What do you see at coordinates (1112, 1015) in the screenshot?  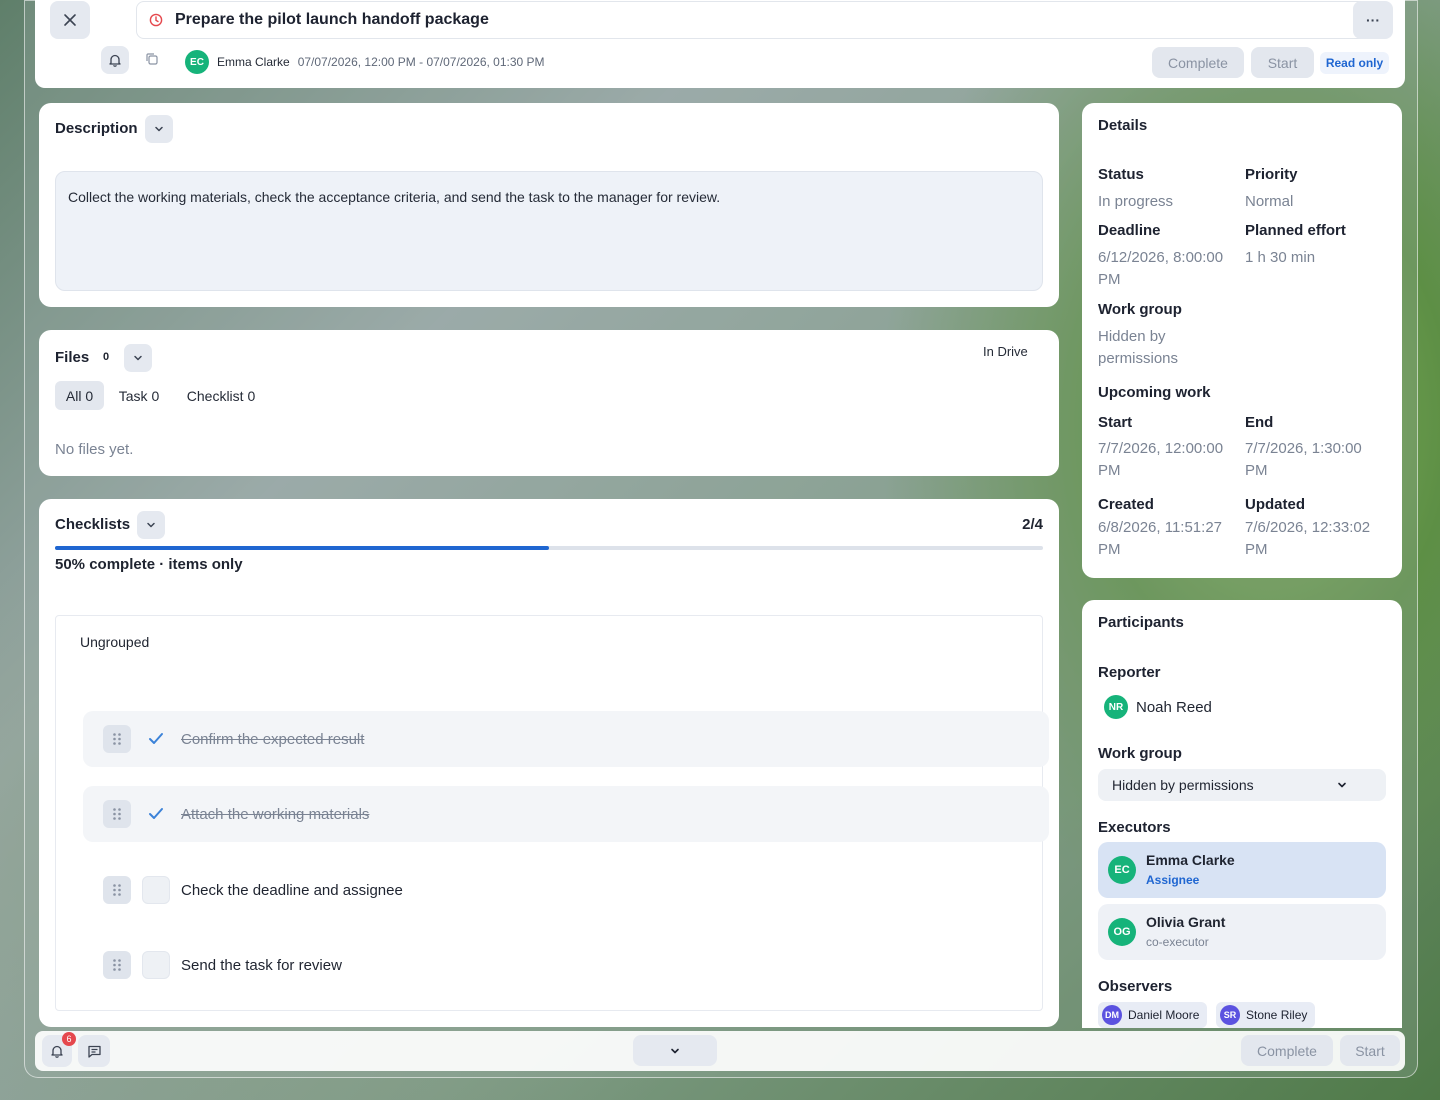 I see `avatar: DM` at bounding box center [1112, 1015].